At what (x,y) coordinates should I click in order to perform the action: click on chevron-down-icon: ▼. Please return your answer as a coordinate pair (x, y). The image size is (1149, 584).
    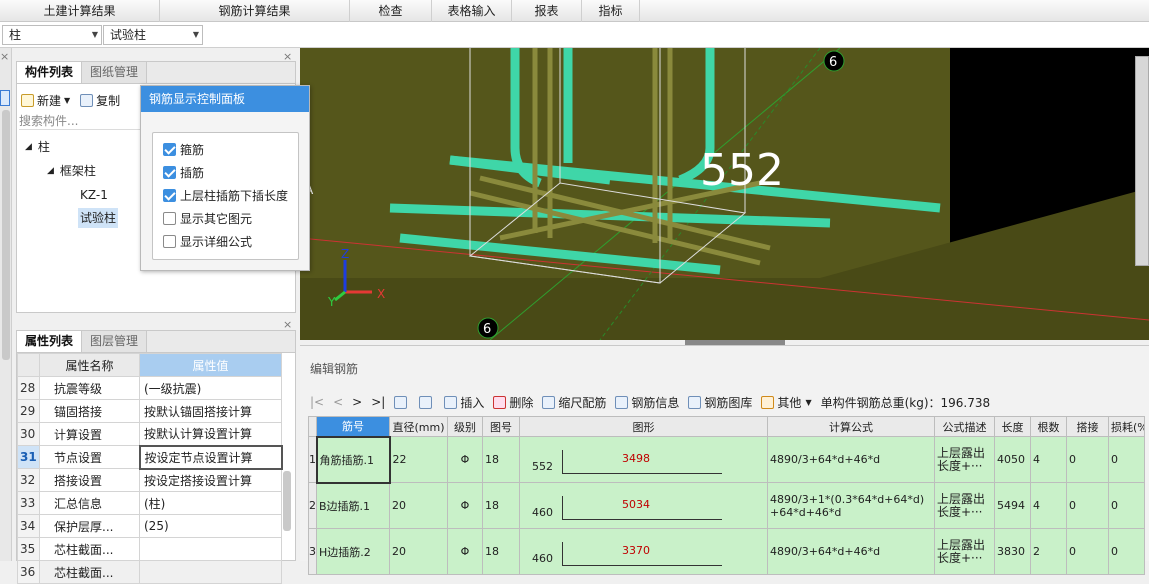
    Looking at the image, I should click on (67, 100).